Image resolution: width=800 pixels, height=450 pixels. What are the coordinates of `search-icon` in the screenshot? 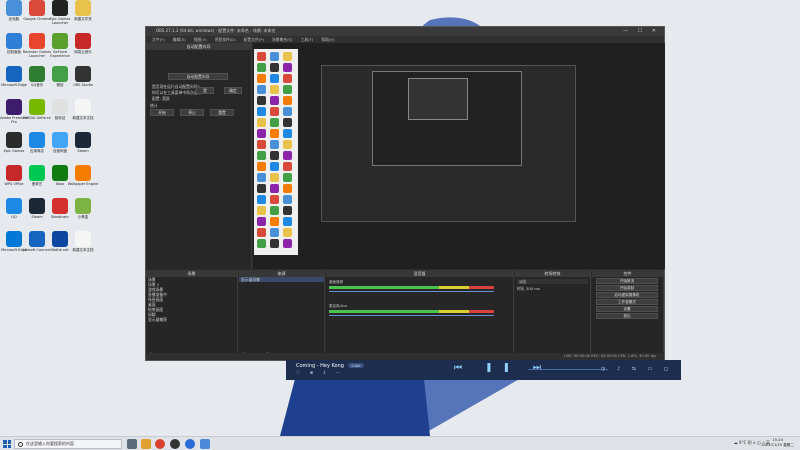 It's located at (20, 444).